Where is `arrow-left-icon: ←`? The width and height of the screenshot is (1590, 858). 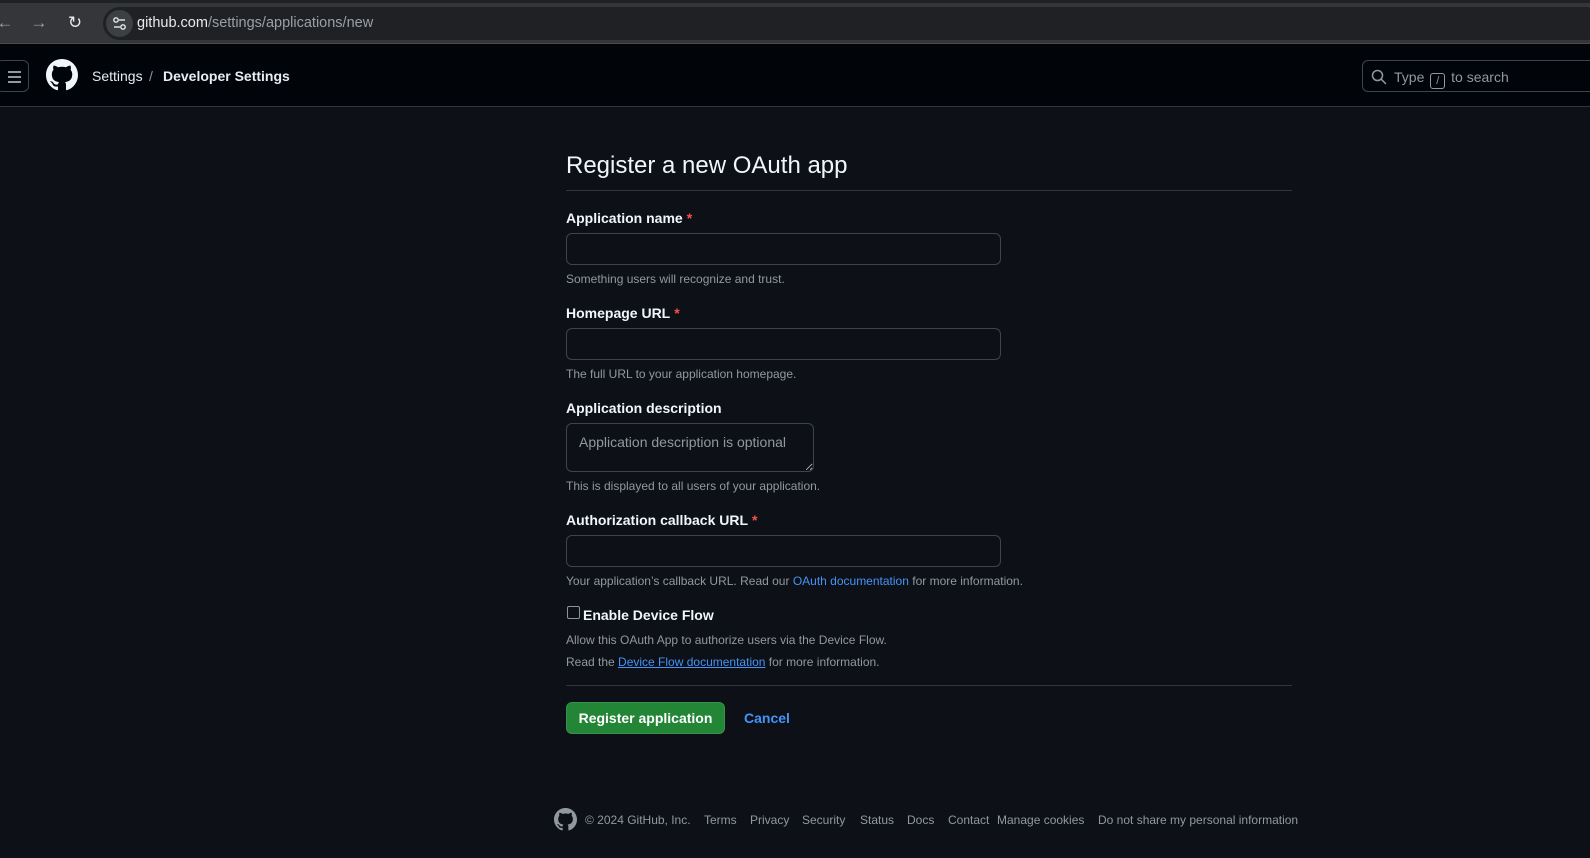 arrow-left-icon: ← is located at coordinates (7, 22).